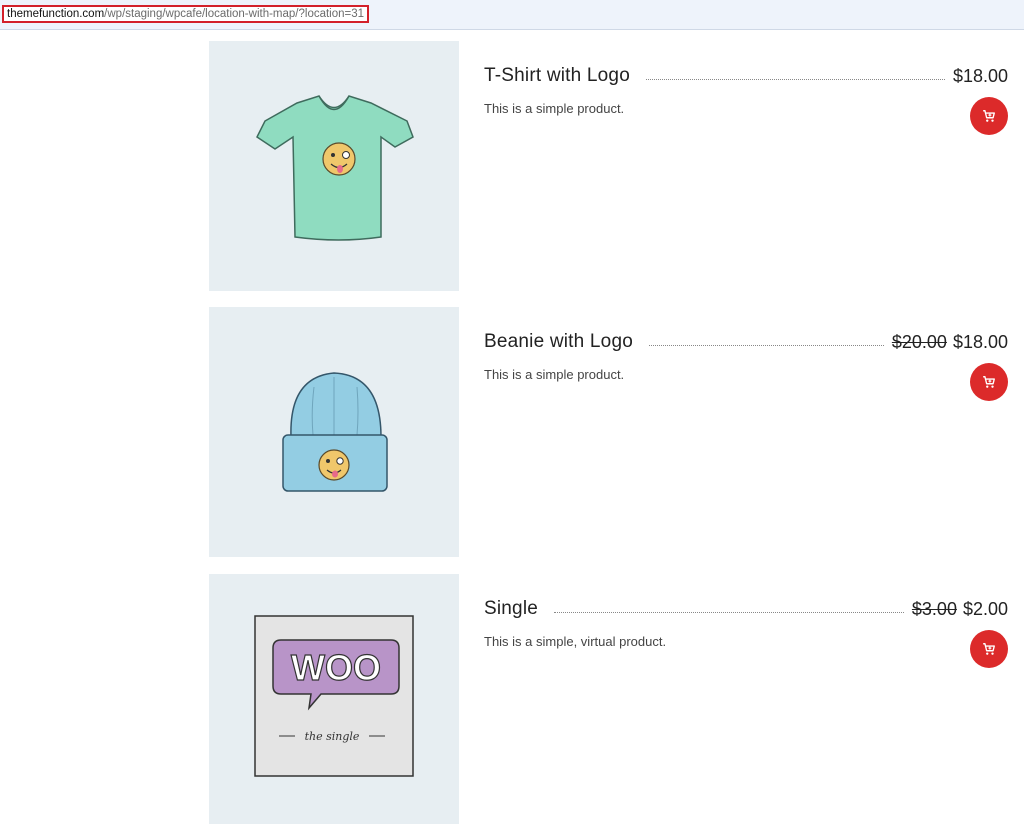 The height and width of the screenshot is (830, 1024). What do you see at coordinates (575, 641) in the screenshot?
I see `product-description: This is a simple, virtual product.` at bounding box center [575, 641].